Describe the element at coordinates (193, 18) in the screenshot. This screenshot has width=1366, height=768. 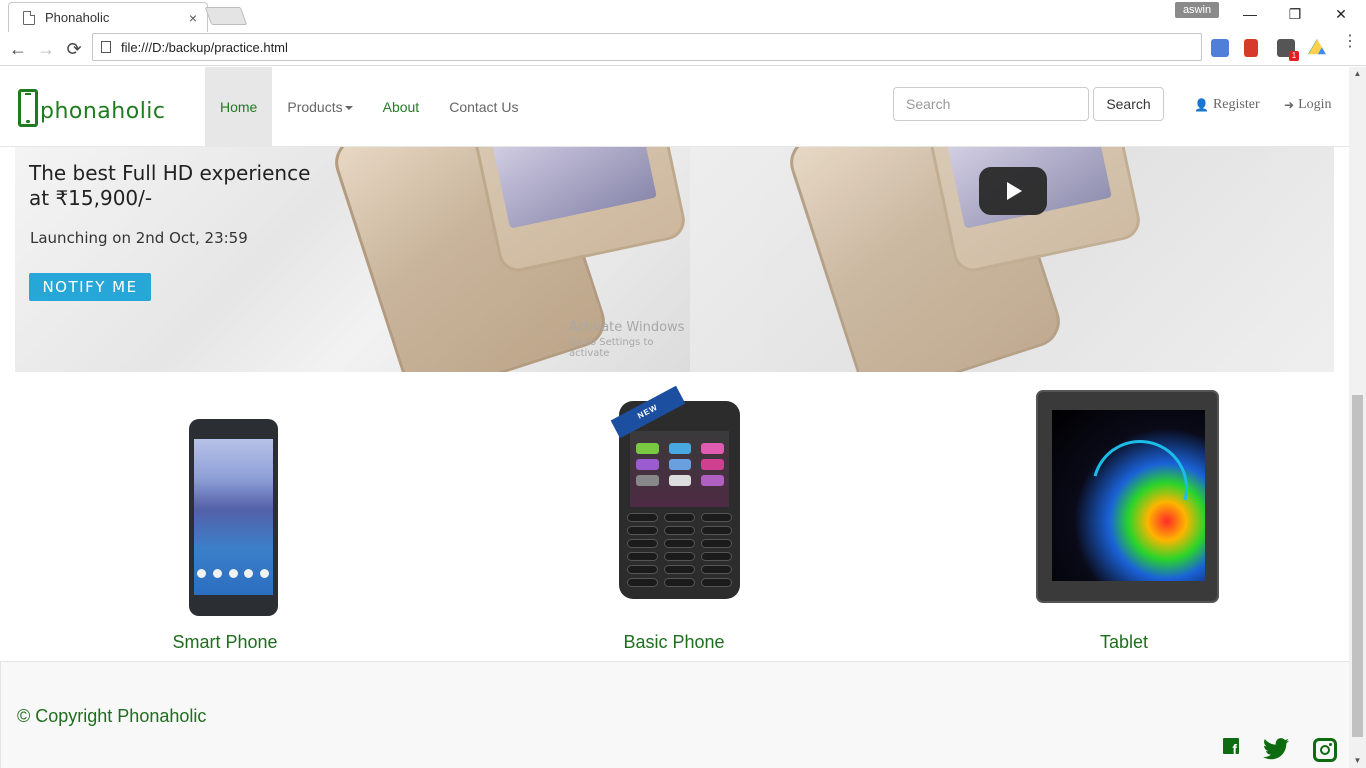
I see `tab-close-button: ×` at that location.